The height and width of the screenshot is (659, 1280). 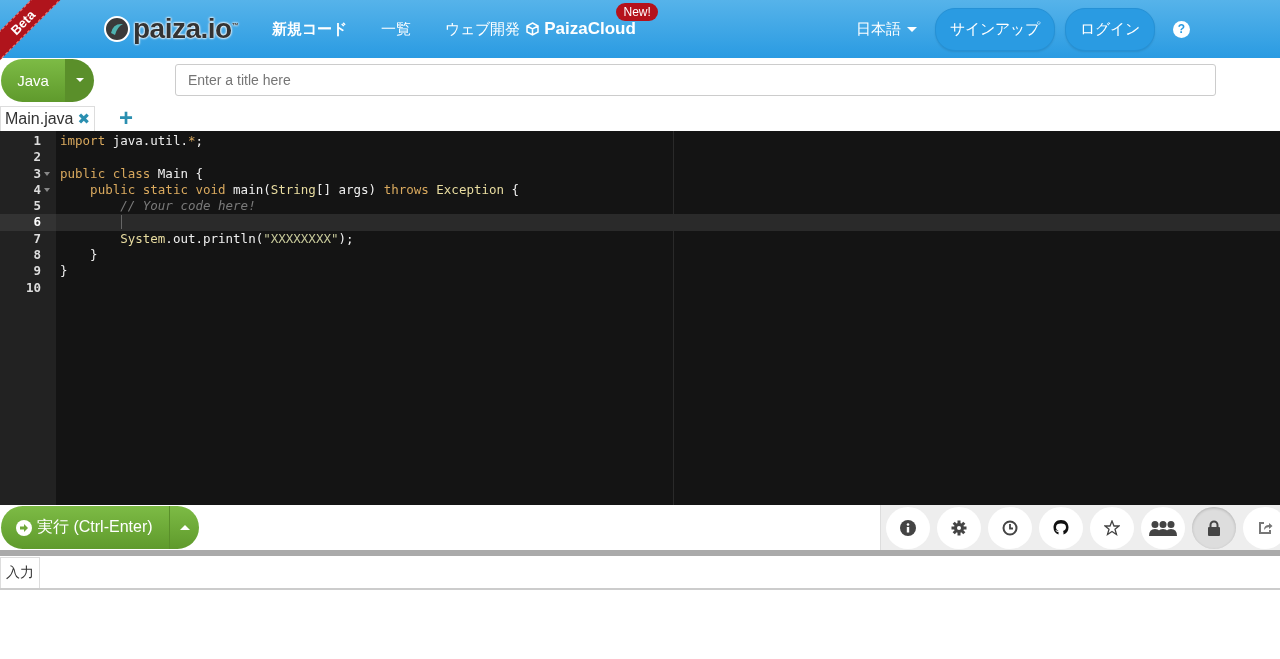 What do you see at coordinates (37, 141) in the screenshot?
I see `line-number: 1` at bounding box center [37, 141].